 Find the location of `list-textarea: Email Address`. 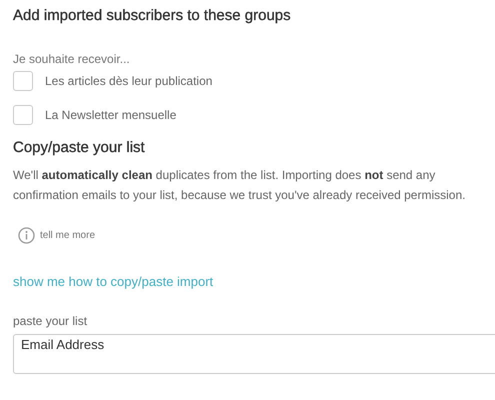

list-textarea: Email Address is located at coordinates (254, 354).